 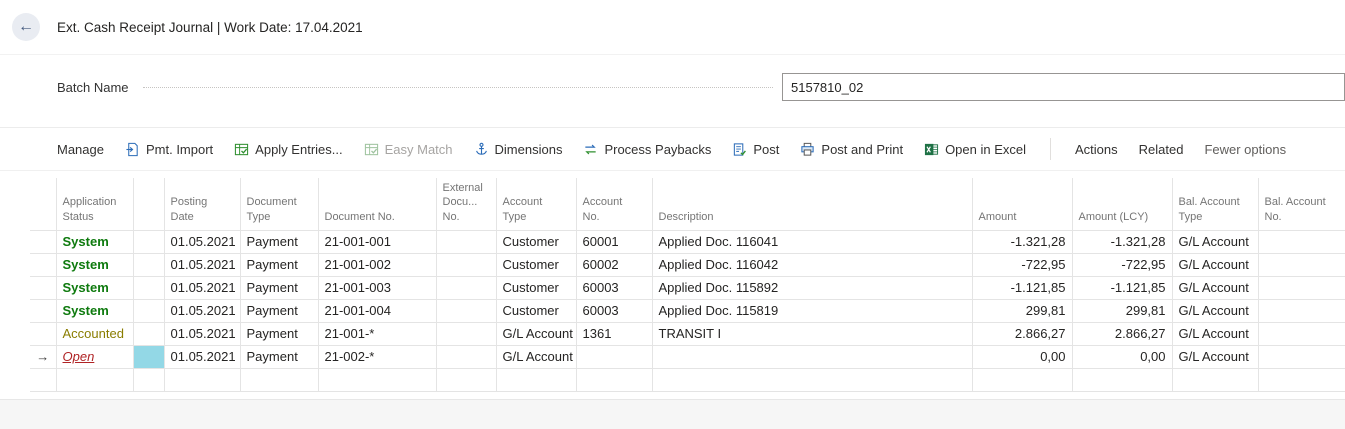 I want to click on amount-lcy-cell: 0,00, so click(x=1122, y=356).